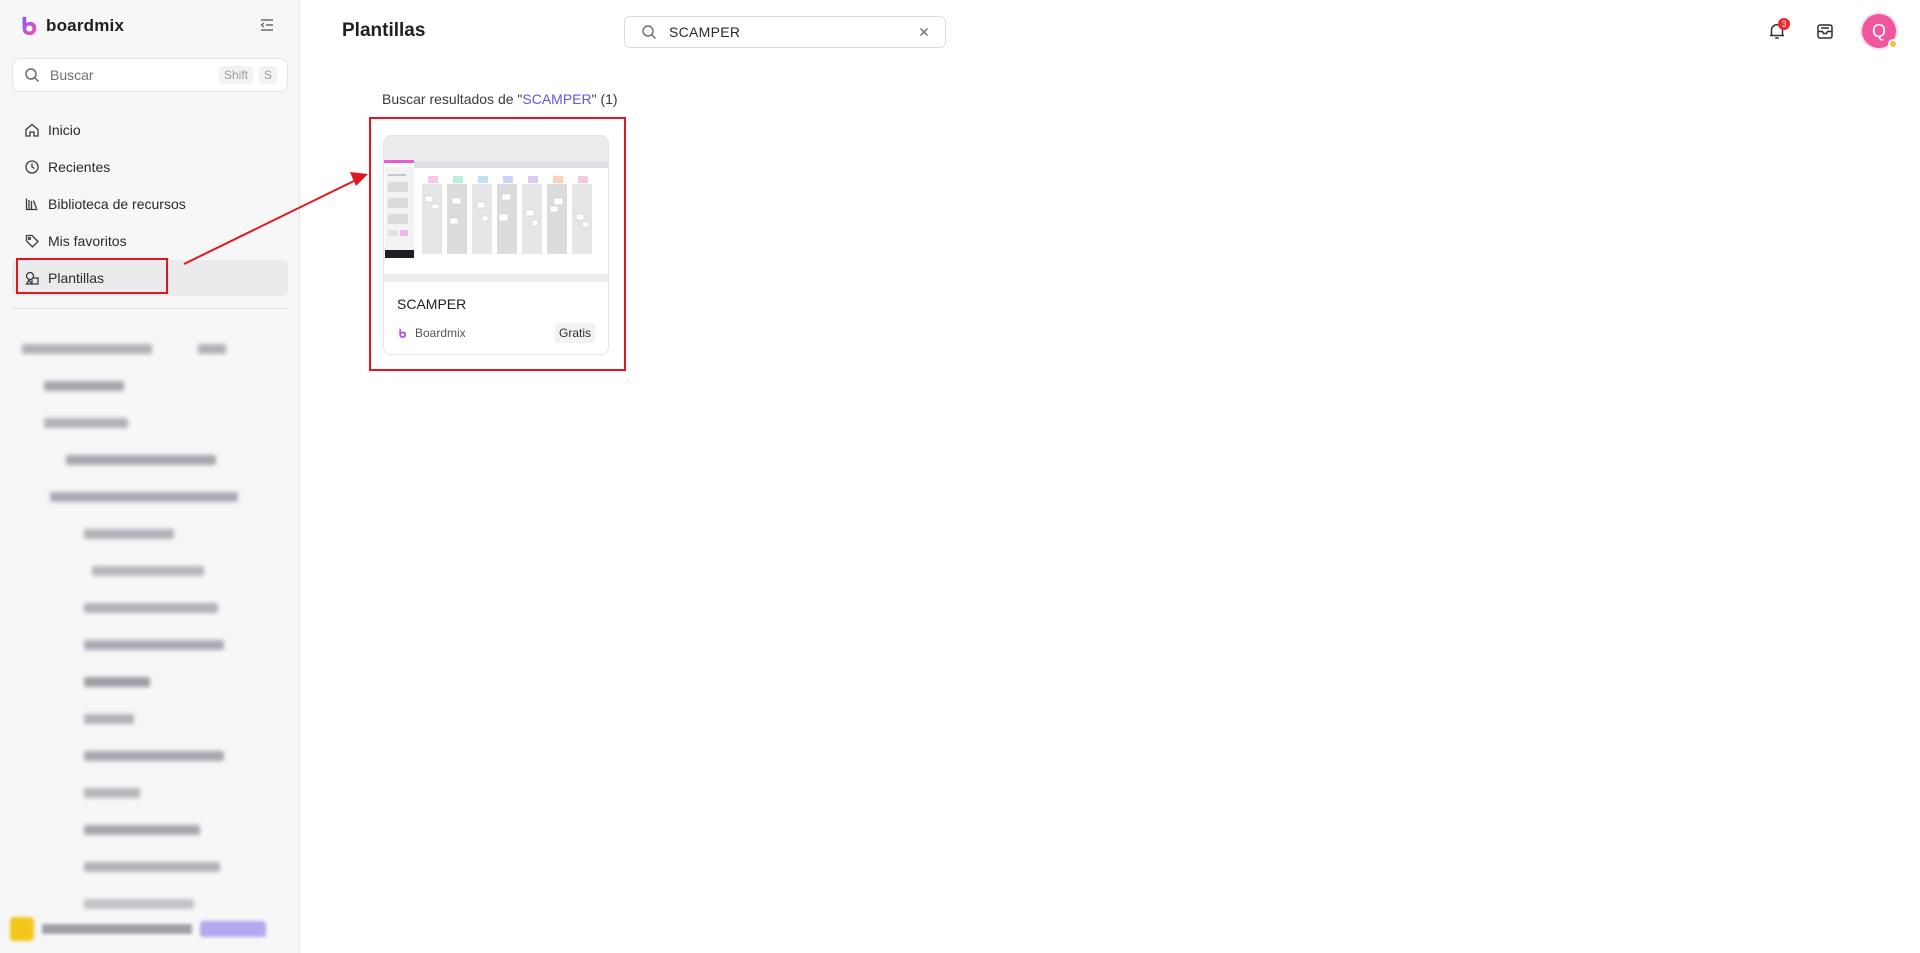 Image resolution: width=1920 pixels, height=953 pixels. What do you see at coordinates (557, 99) in the screenshot?
I see `results-query: SCAMPER` at bounding box center [557, 99].